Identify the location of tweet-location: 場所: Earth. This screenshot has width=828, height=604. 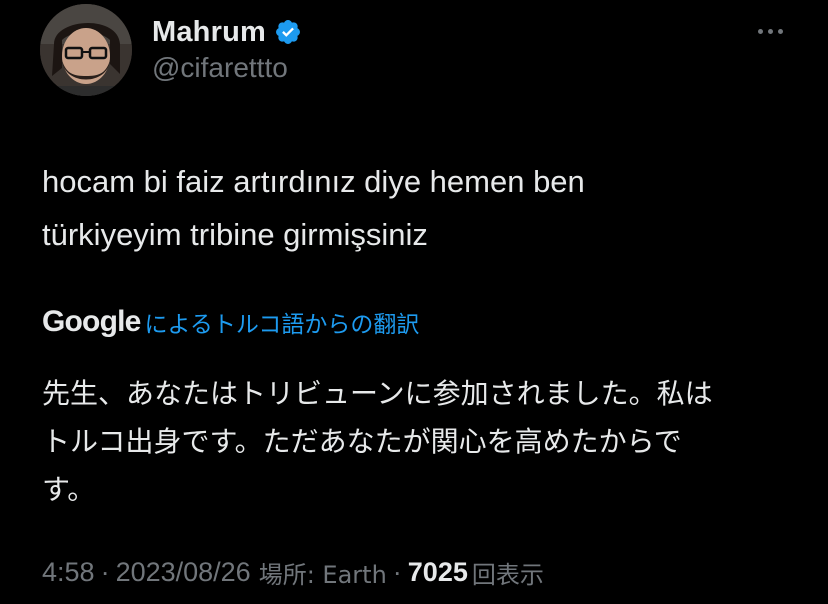
(322, 574).